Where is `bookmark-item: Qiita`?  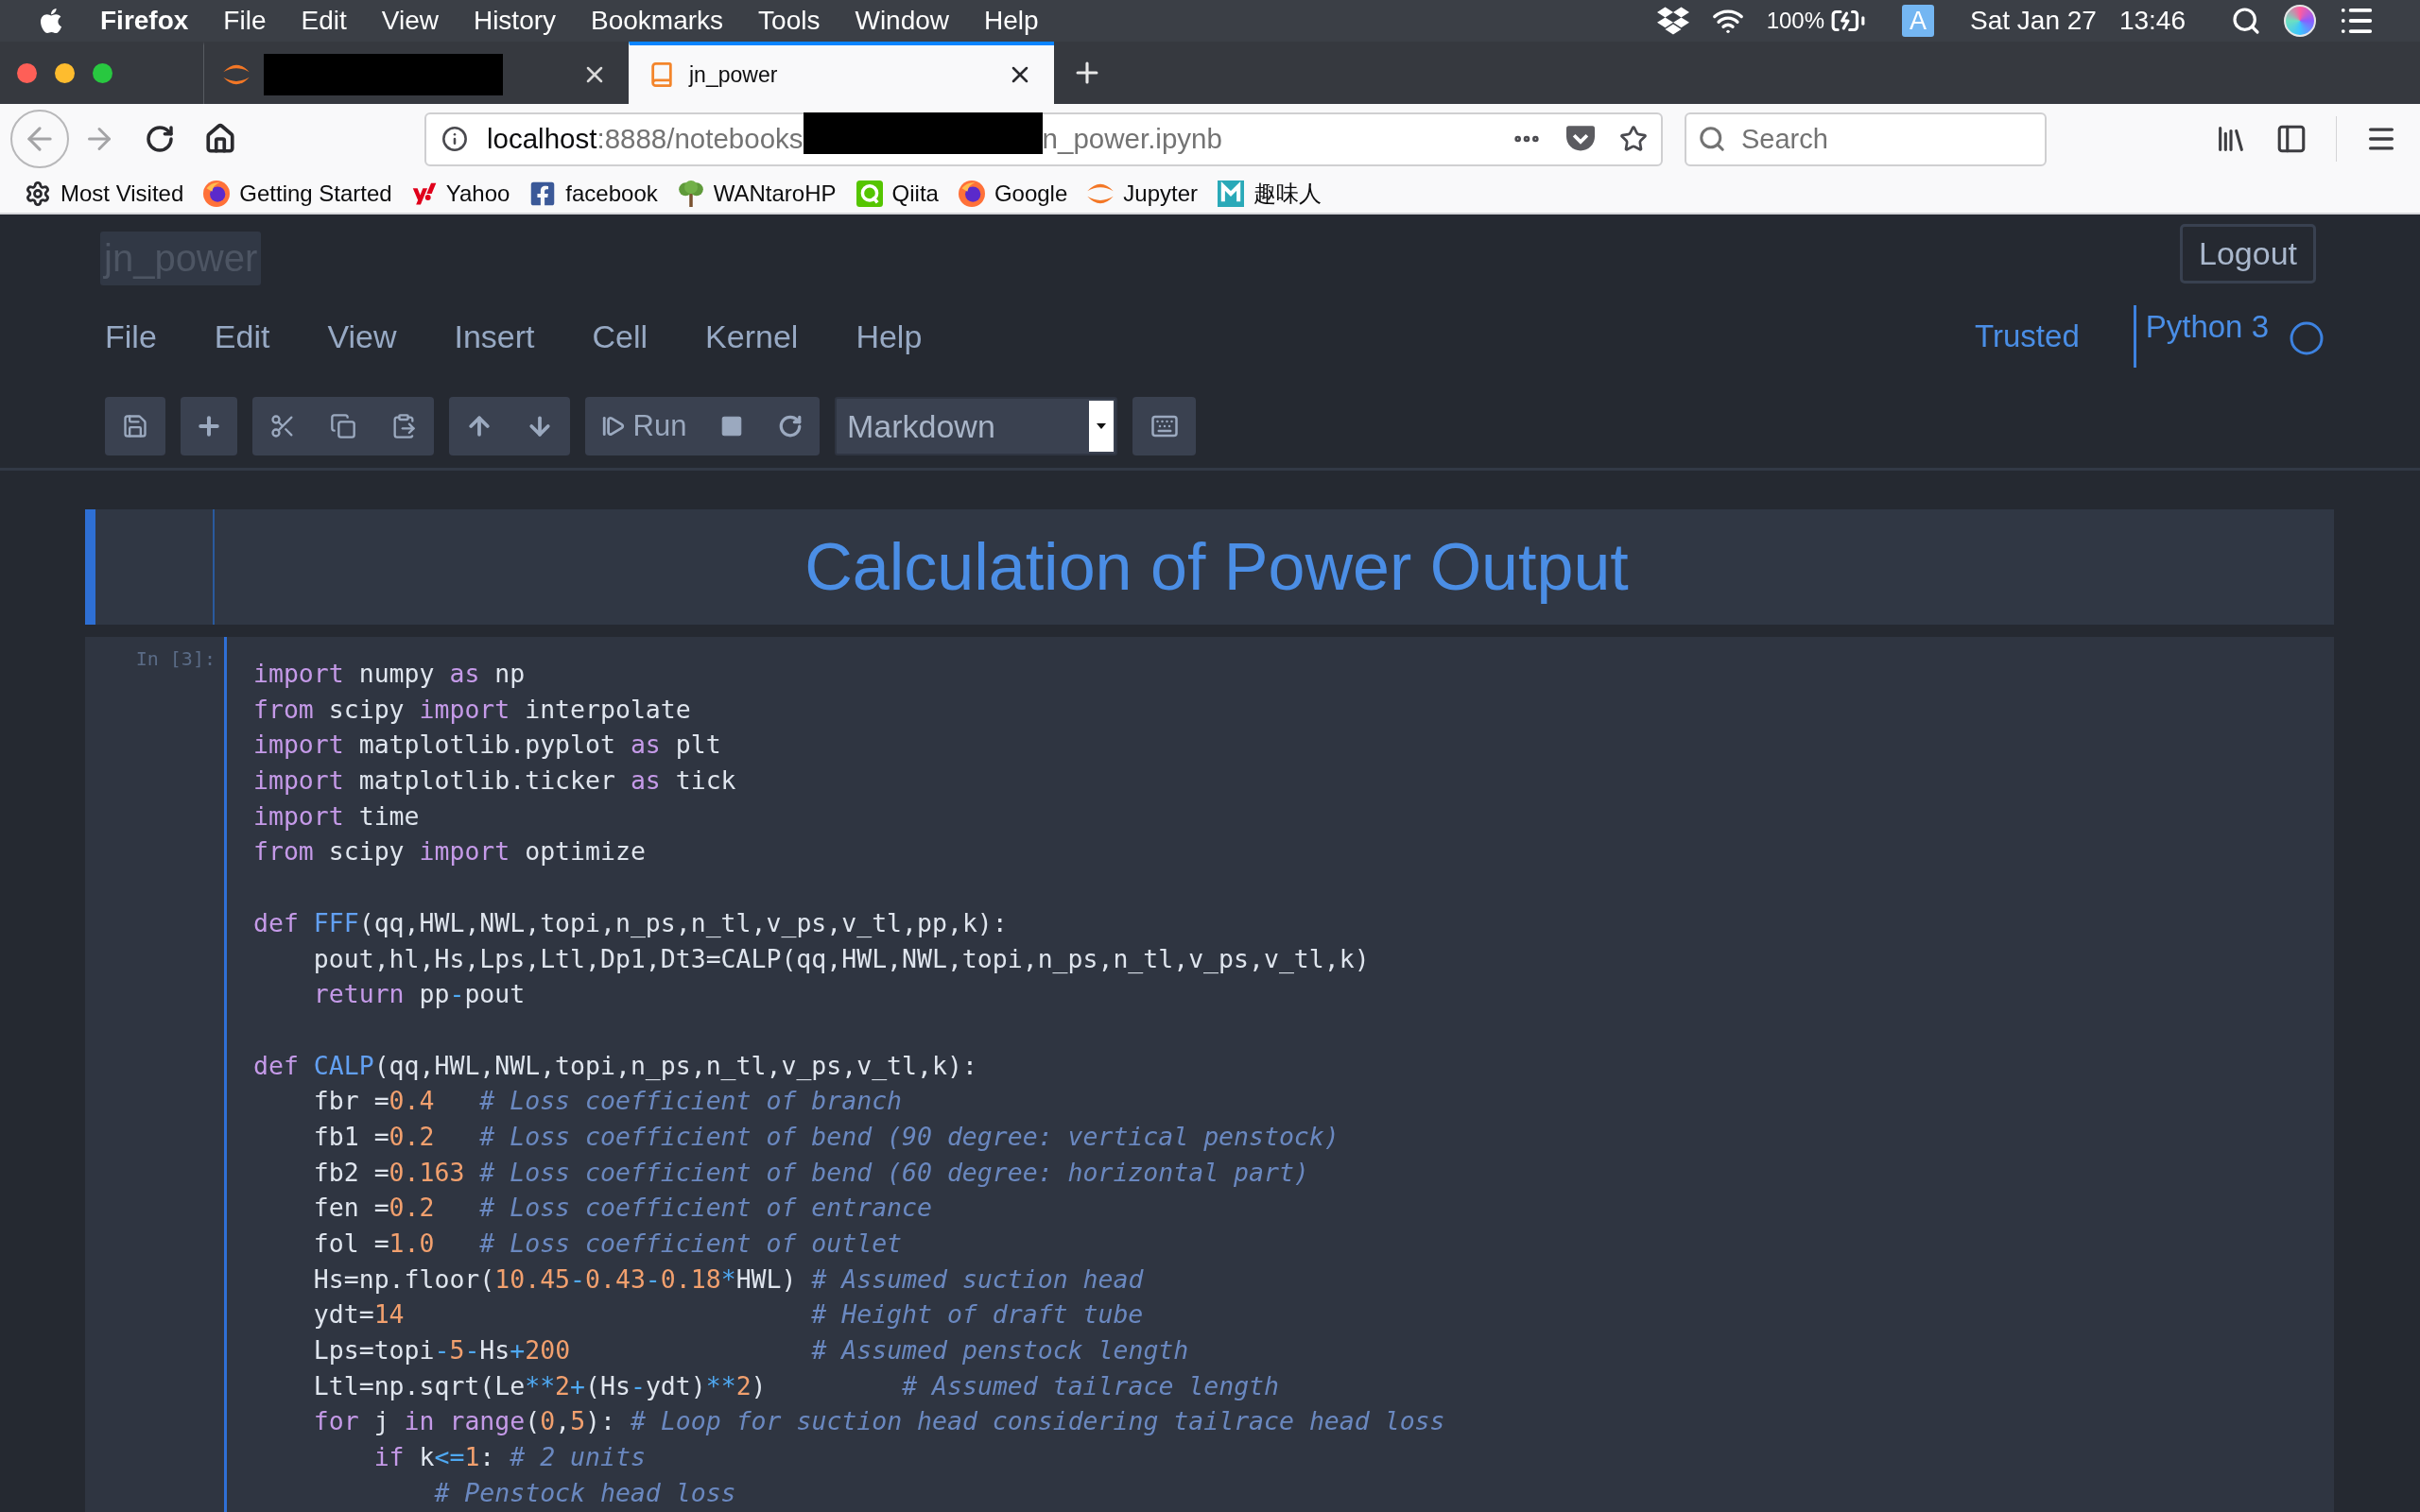 bookmark-item: Qiita is located at coordinates (897, 193).